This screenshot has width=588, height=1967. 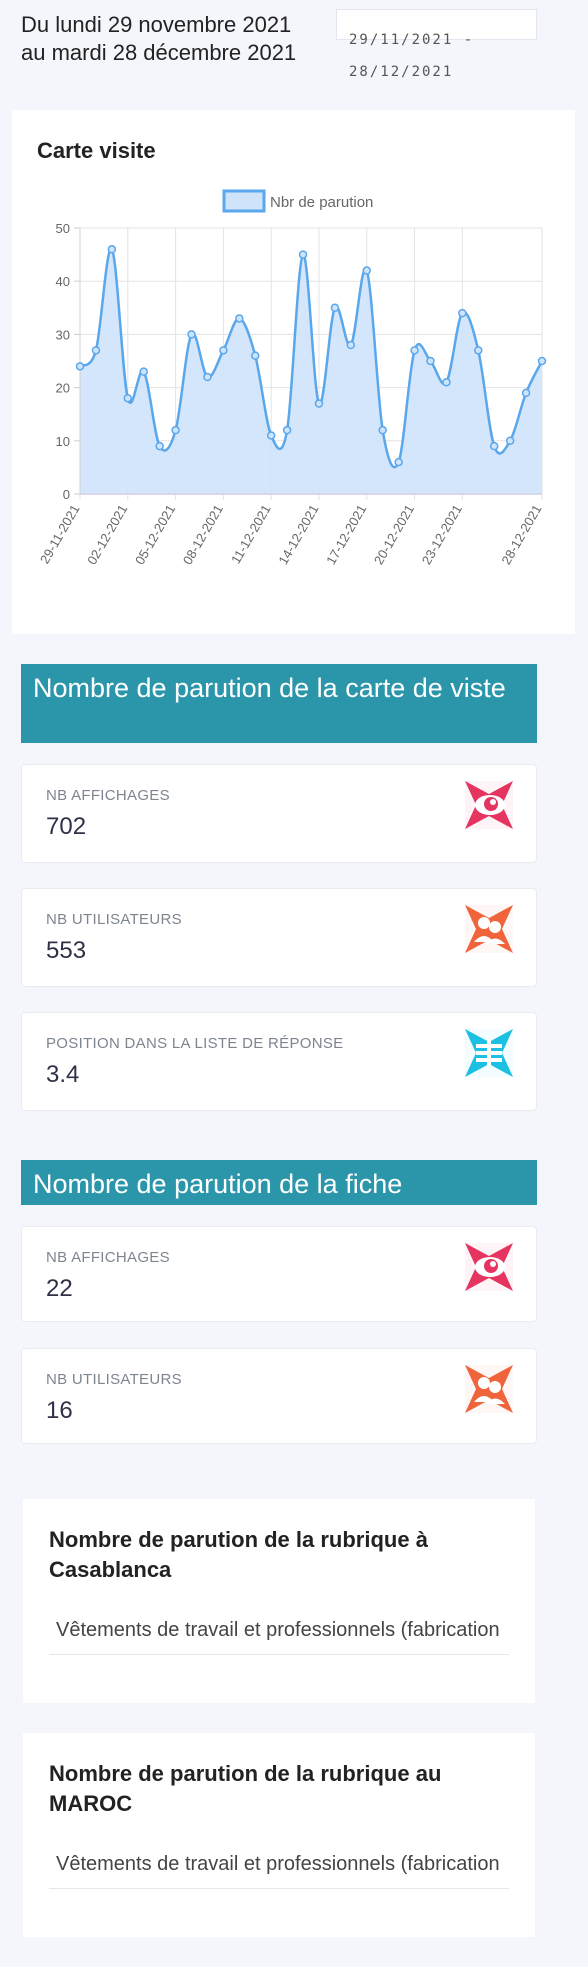 What do you see at coordinates (489, 1053) in the screenshot?
I see `list-position-icon` at bounding box center [489, 1053].